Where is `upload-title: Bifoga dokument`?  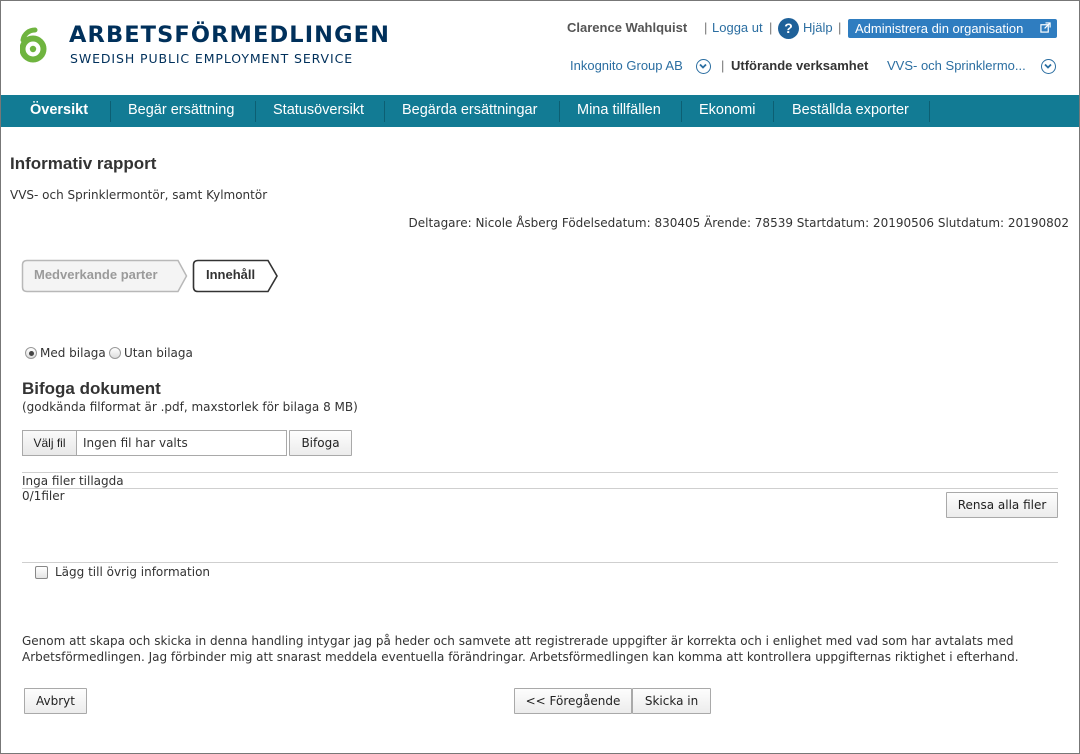 upload-title: Bifoga dokument is located at coordinates (91, 388).